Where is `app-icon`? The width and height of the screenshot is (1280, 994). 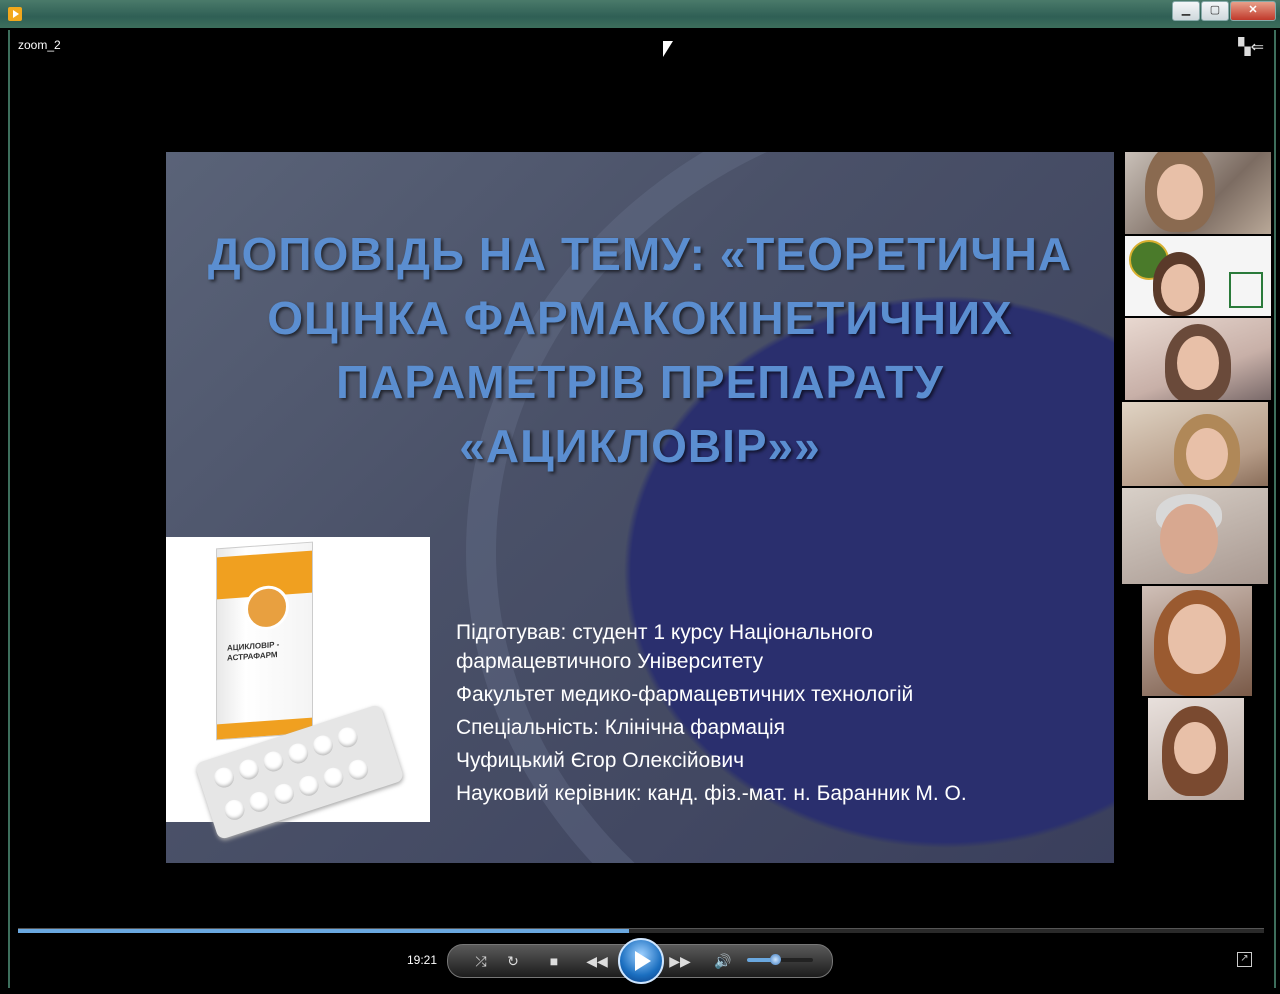
app-icon is located at coordinates (15, 14).